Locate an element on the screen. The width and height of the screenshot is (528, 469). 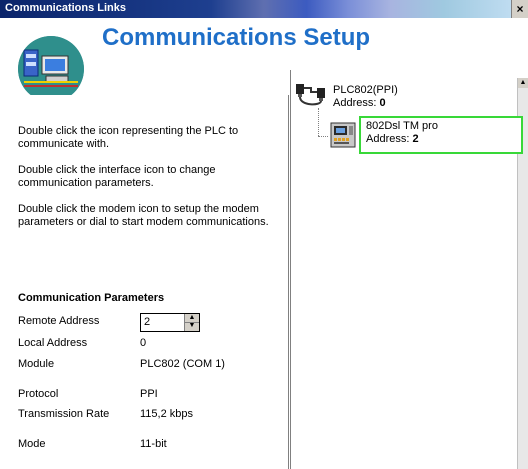
mode-row: Mode 11-bit is located at coordinates (153, 445).